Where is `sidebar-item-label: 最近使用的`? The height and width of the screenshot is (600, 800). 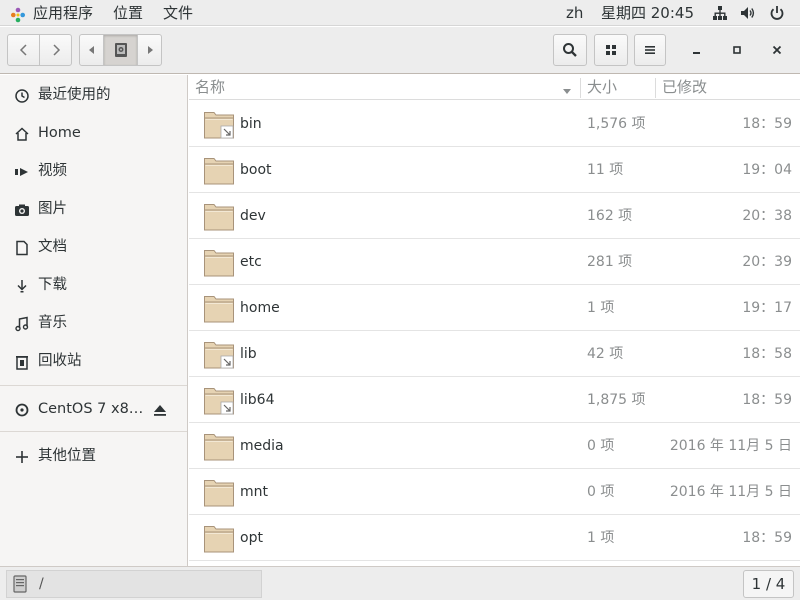
sidebar-item-label: 最近使用的 is located at coordinates (74, 95).